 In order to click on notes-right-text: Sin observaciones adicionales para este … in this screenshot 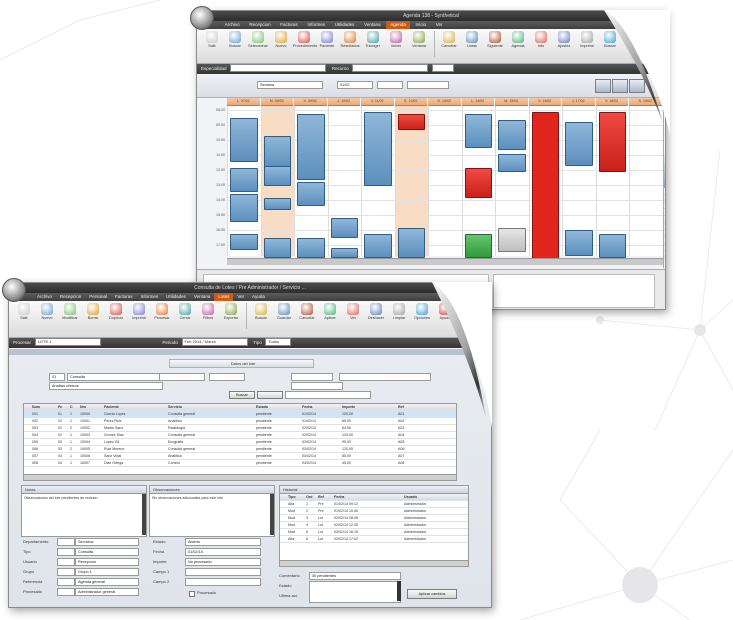, I will do `click(212, 498)`.